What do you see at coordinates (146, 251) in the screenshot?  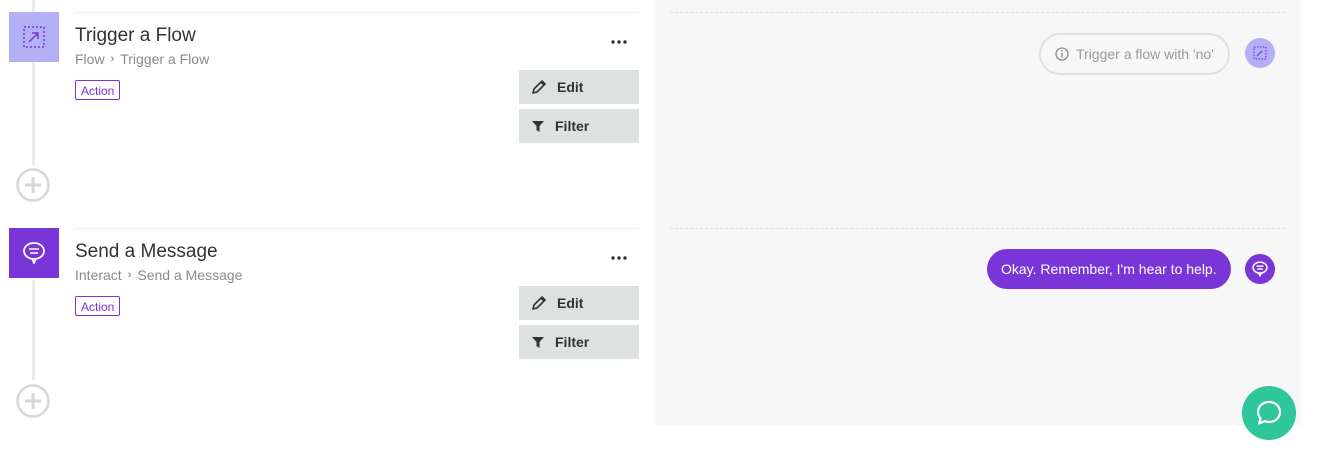 I see `step-title: Send a Message` at bounding box center [146, 251].